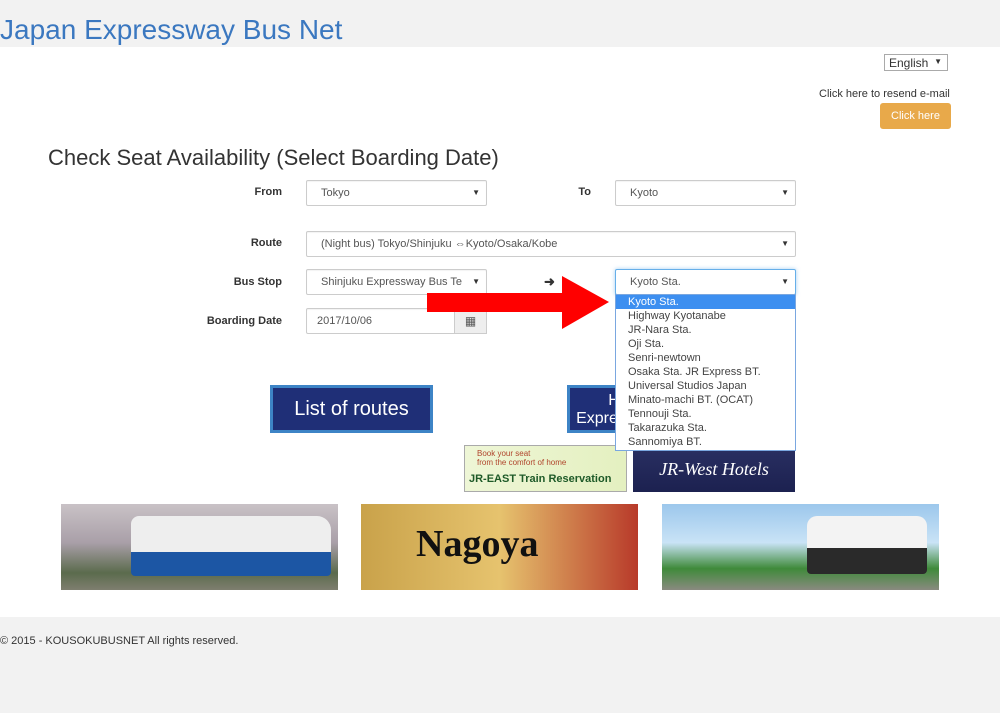 The height and width of the screenshot is (713, 1000). Describe the element at coordinates (884, 94) in the screenshot. I see `resend-text: Click here to resend e-mail` at that location.